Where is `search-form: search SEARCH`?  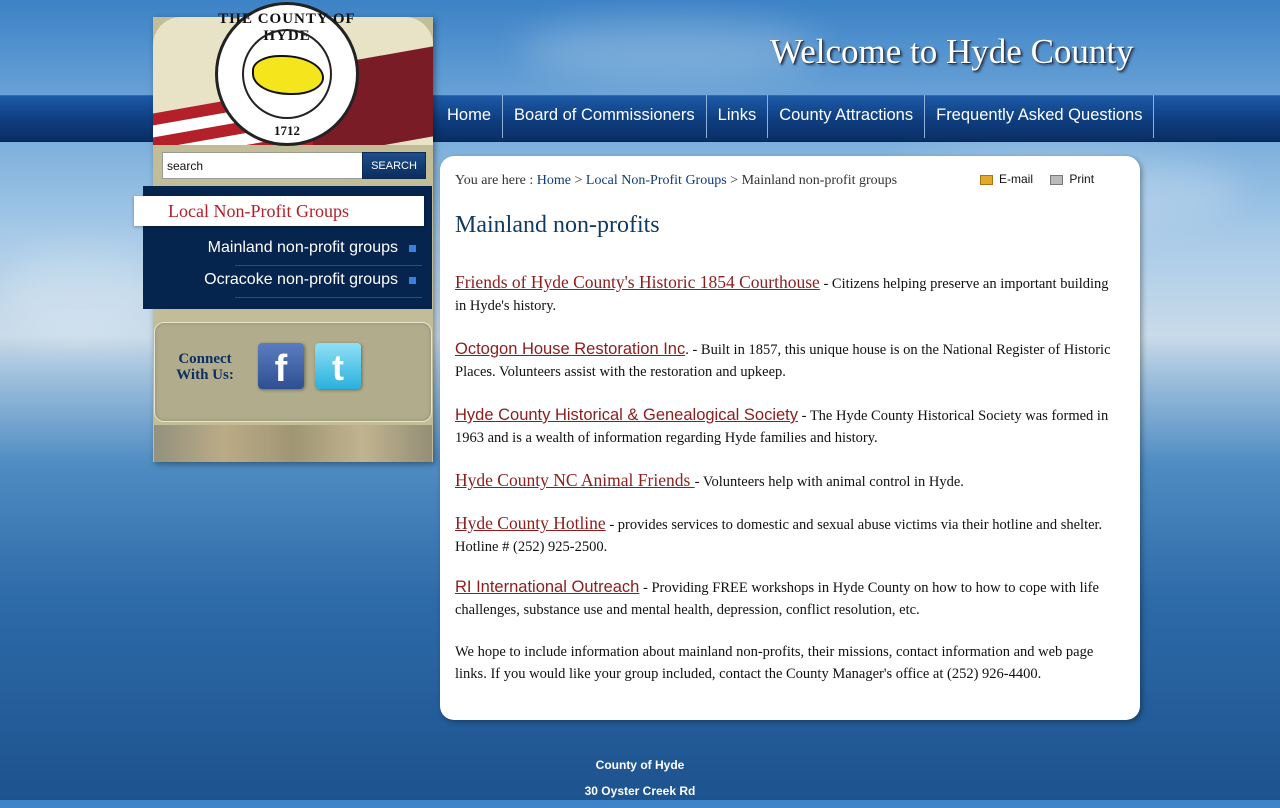
search-form: search SEARCH is located at coordinates (294, 166).